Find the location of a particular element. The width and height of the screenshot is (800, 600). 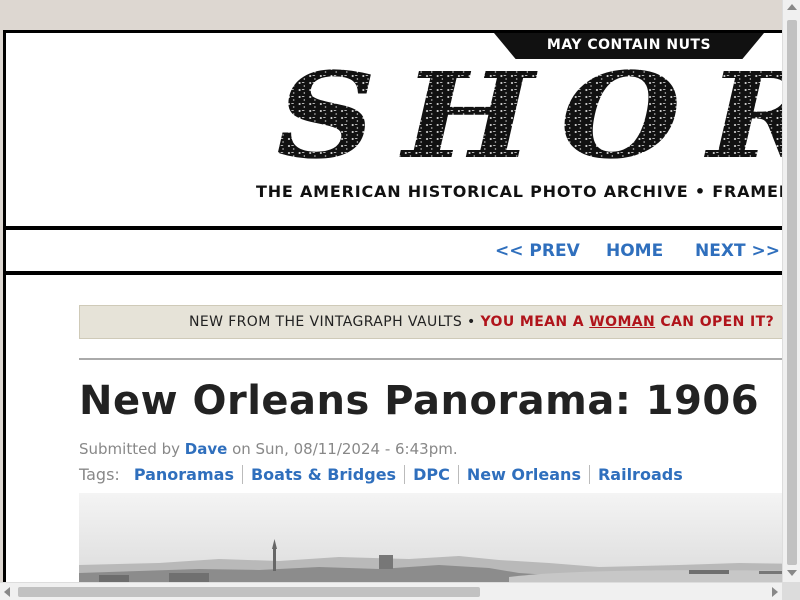

page-title: New Orleans Panorama: 1906 is located at coordinates (419, 401).